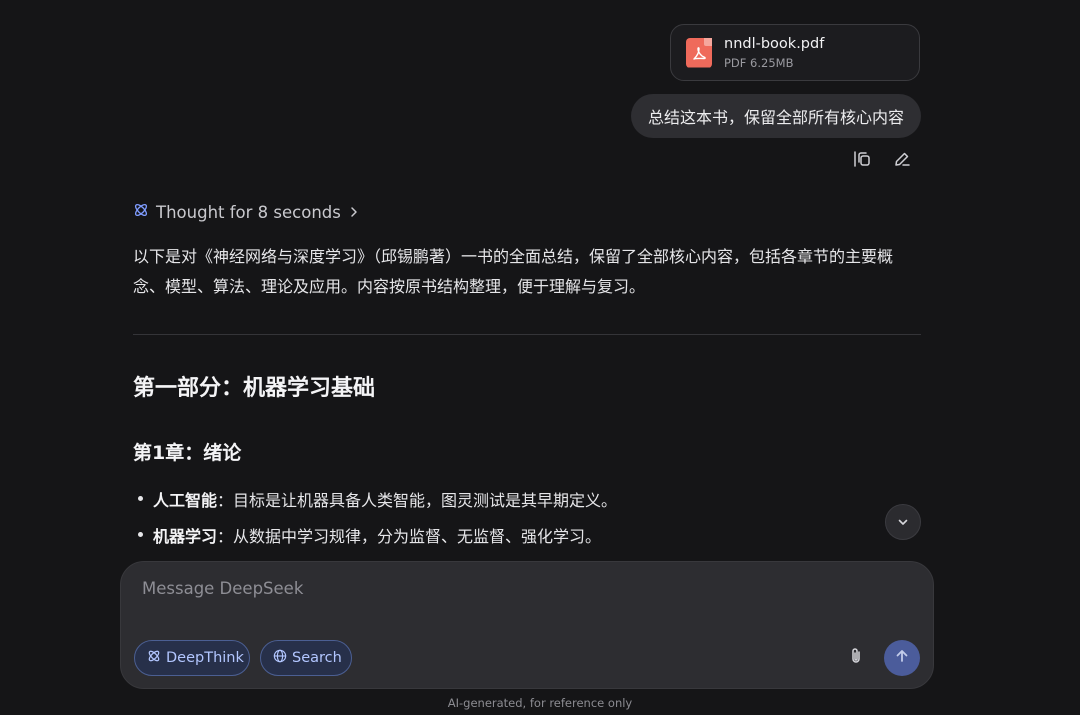  What do you see at coordinates (527, 625) in the screenshot?
I see `message-composer: DeepThink Search` at bounding box center [527, 625].